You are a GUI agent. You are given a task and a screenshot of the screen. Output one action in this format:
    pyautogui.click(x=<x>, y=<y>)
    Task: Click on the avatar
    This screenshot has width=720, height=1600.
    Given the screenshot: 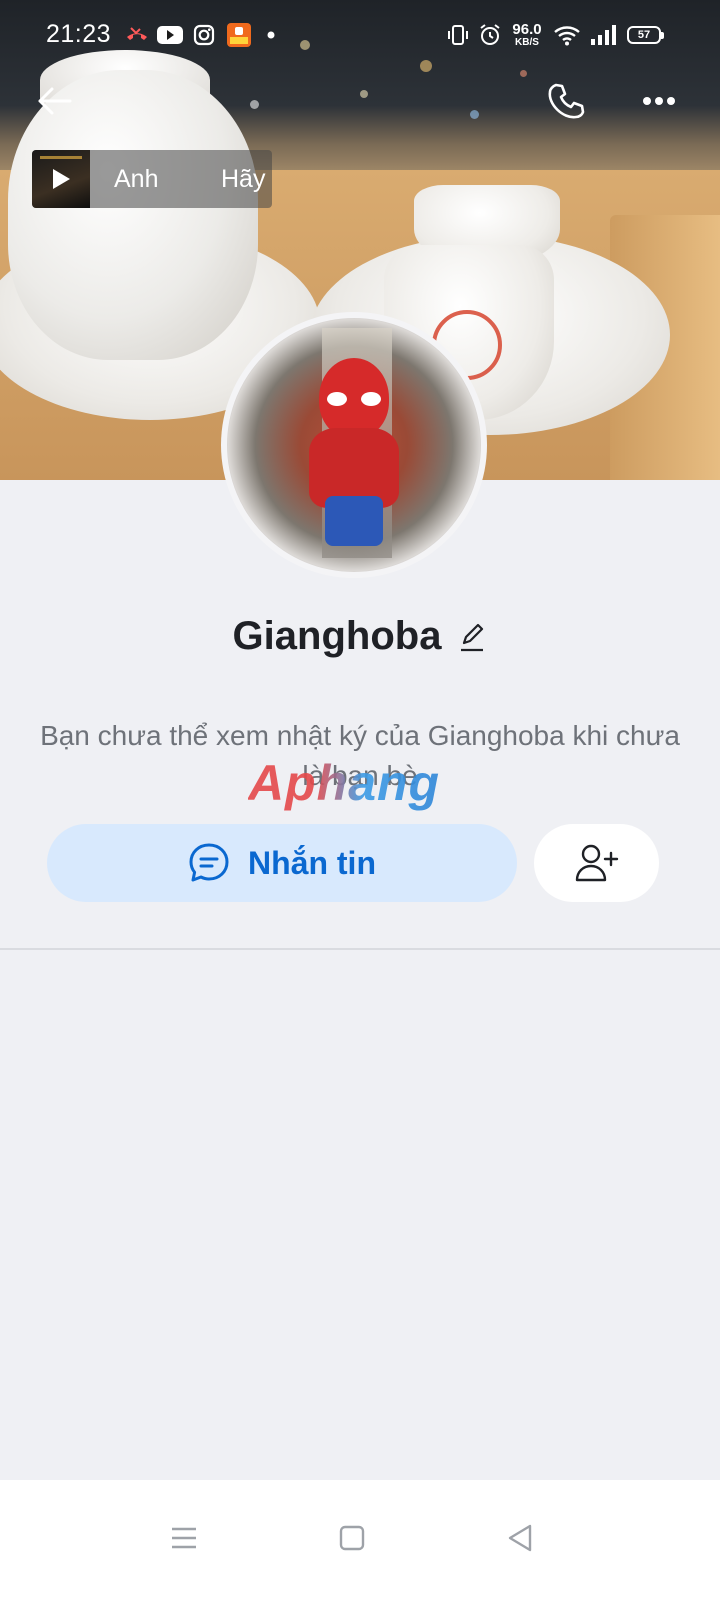 What is the action you would take?
    pyautogui.click(x=354, y=445)
    